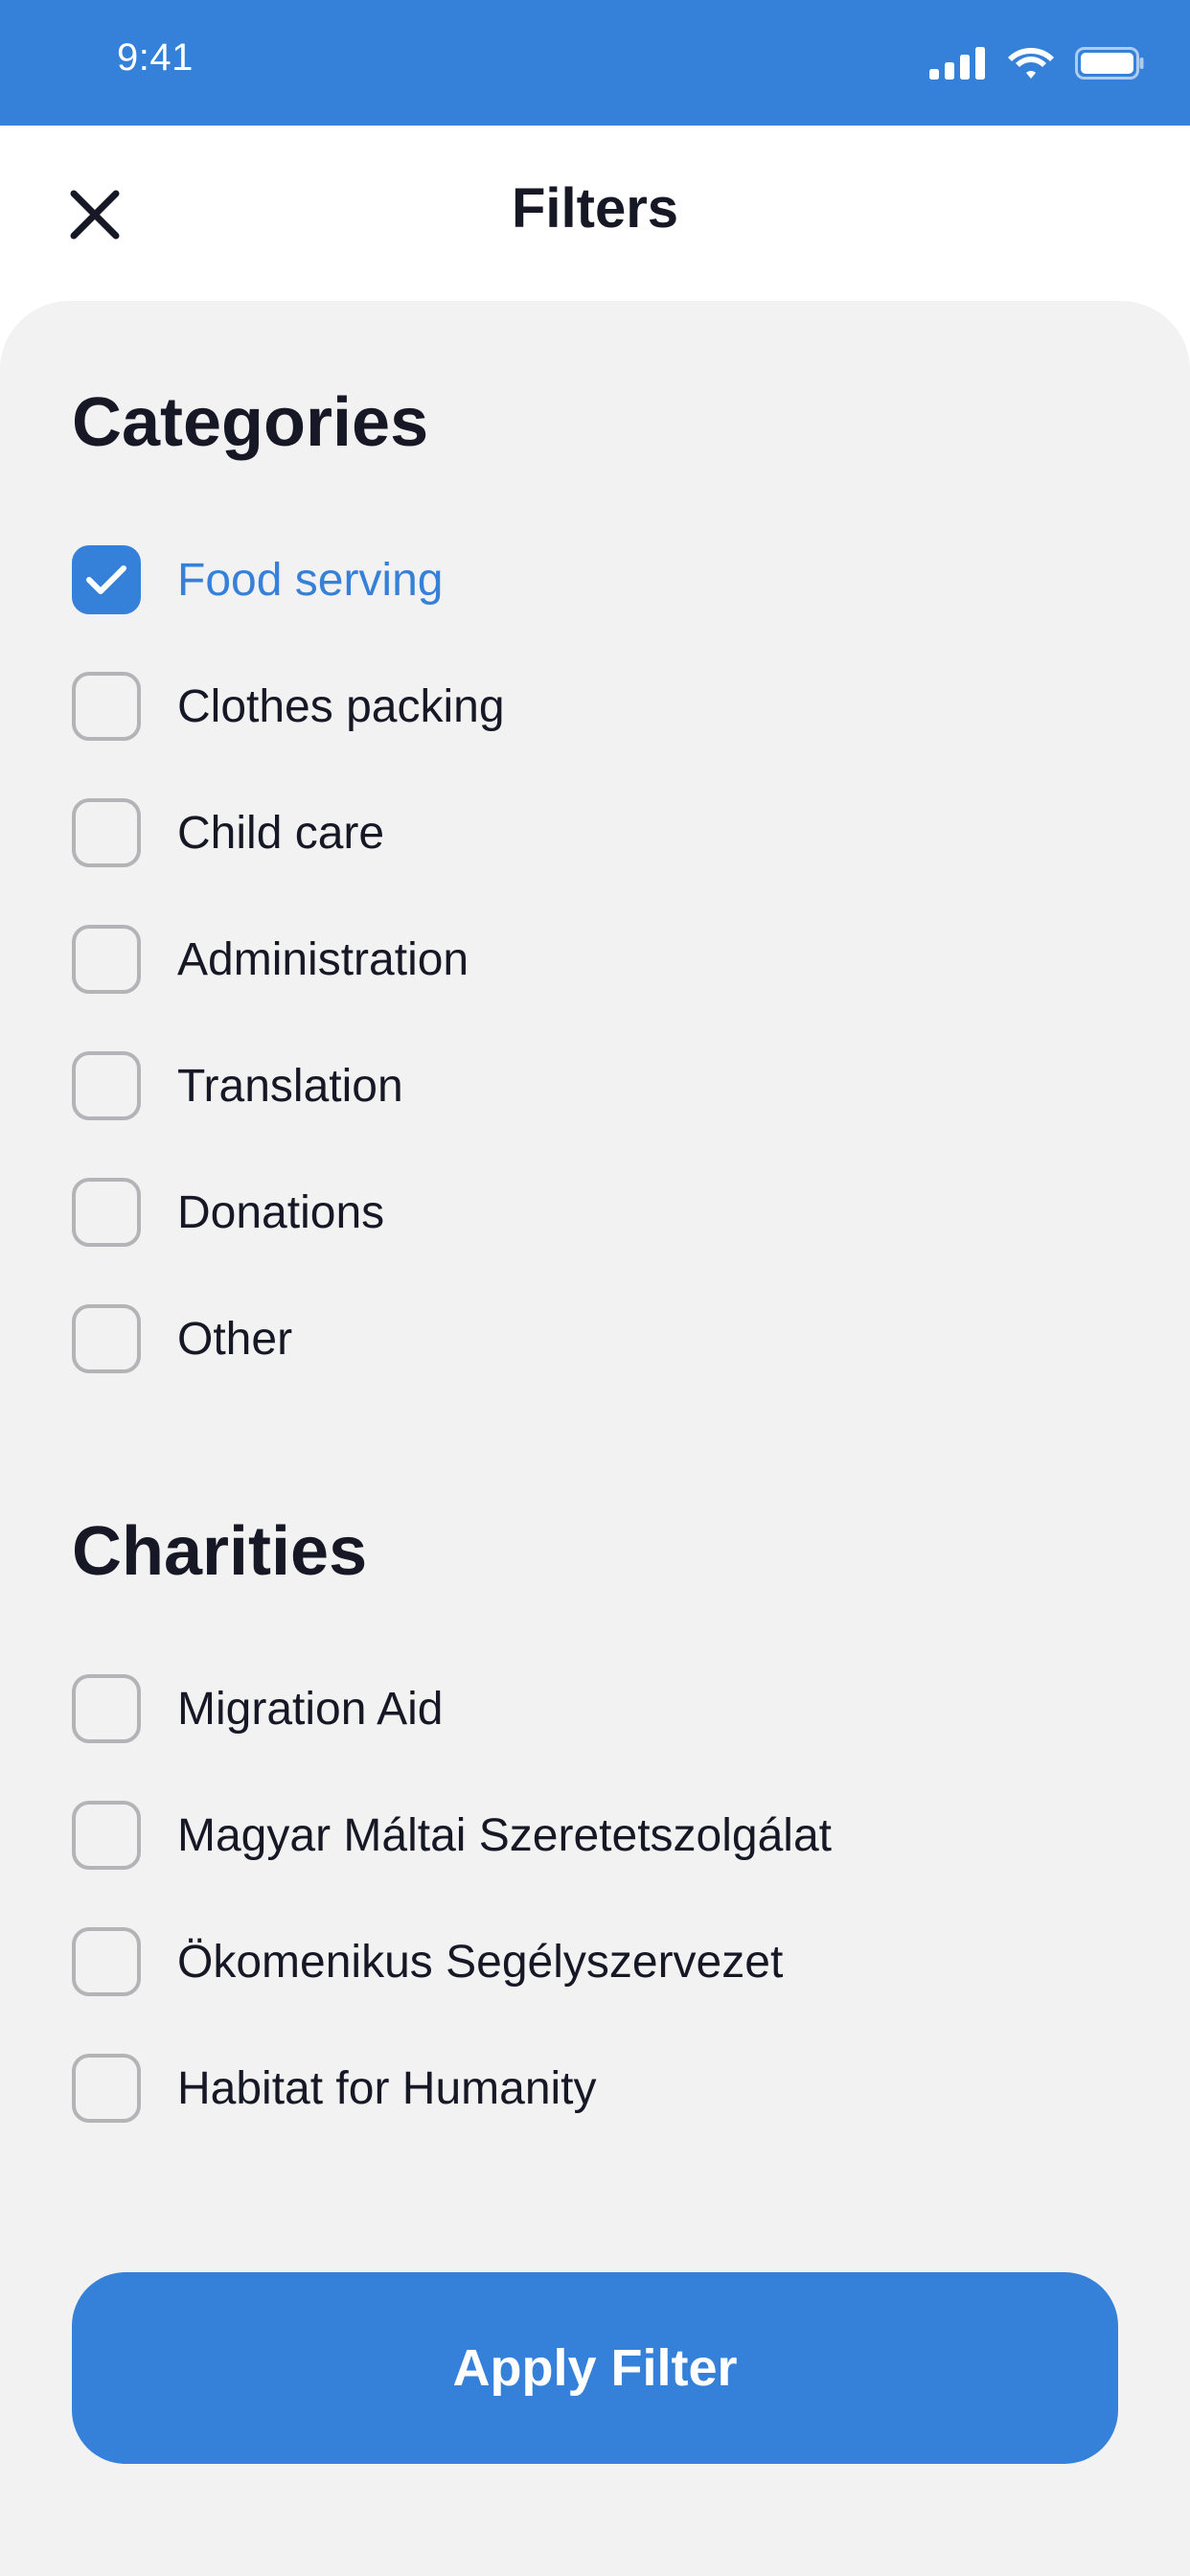 This screenshot has width=1190, height=2576. Describe the element at coordinates (281, 1212) in the screenshot. I see `option-label: Donations` at that location.